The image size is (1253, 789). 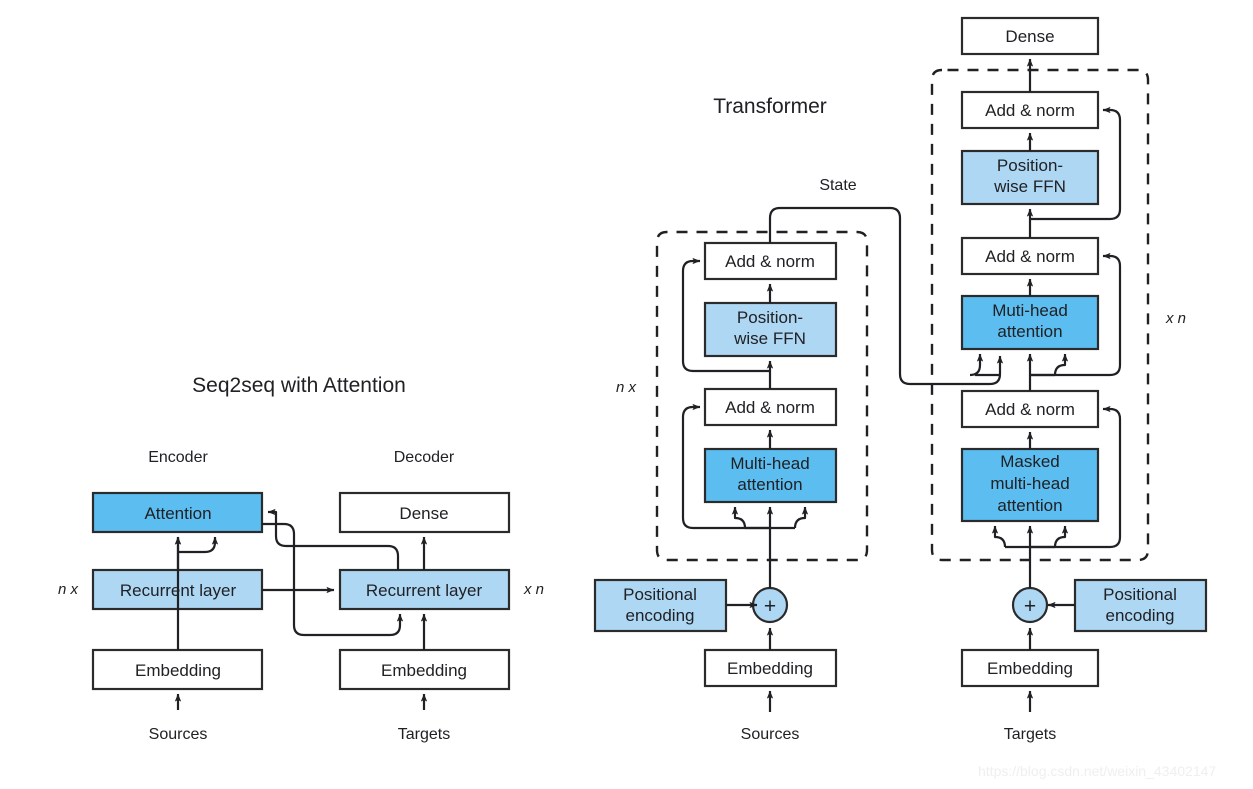 I want to click on seq2seq-decoder-label: Decoder, so click(x=424, y=457).